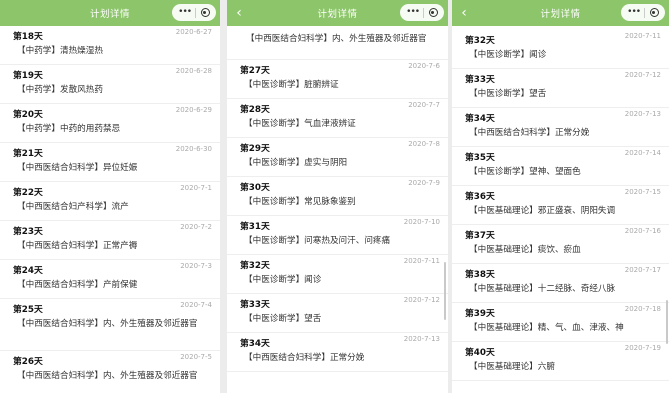  What do you see at coordinates (300, 202) in the screenshot?
I see `day-subject: 【中医诊断学】常见脉象鉴别` at bounding box center [300, 202].